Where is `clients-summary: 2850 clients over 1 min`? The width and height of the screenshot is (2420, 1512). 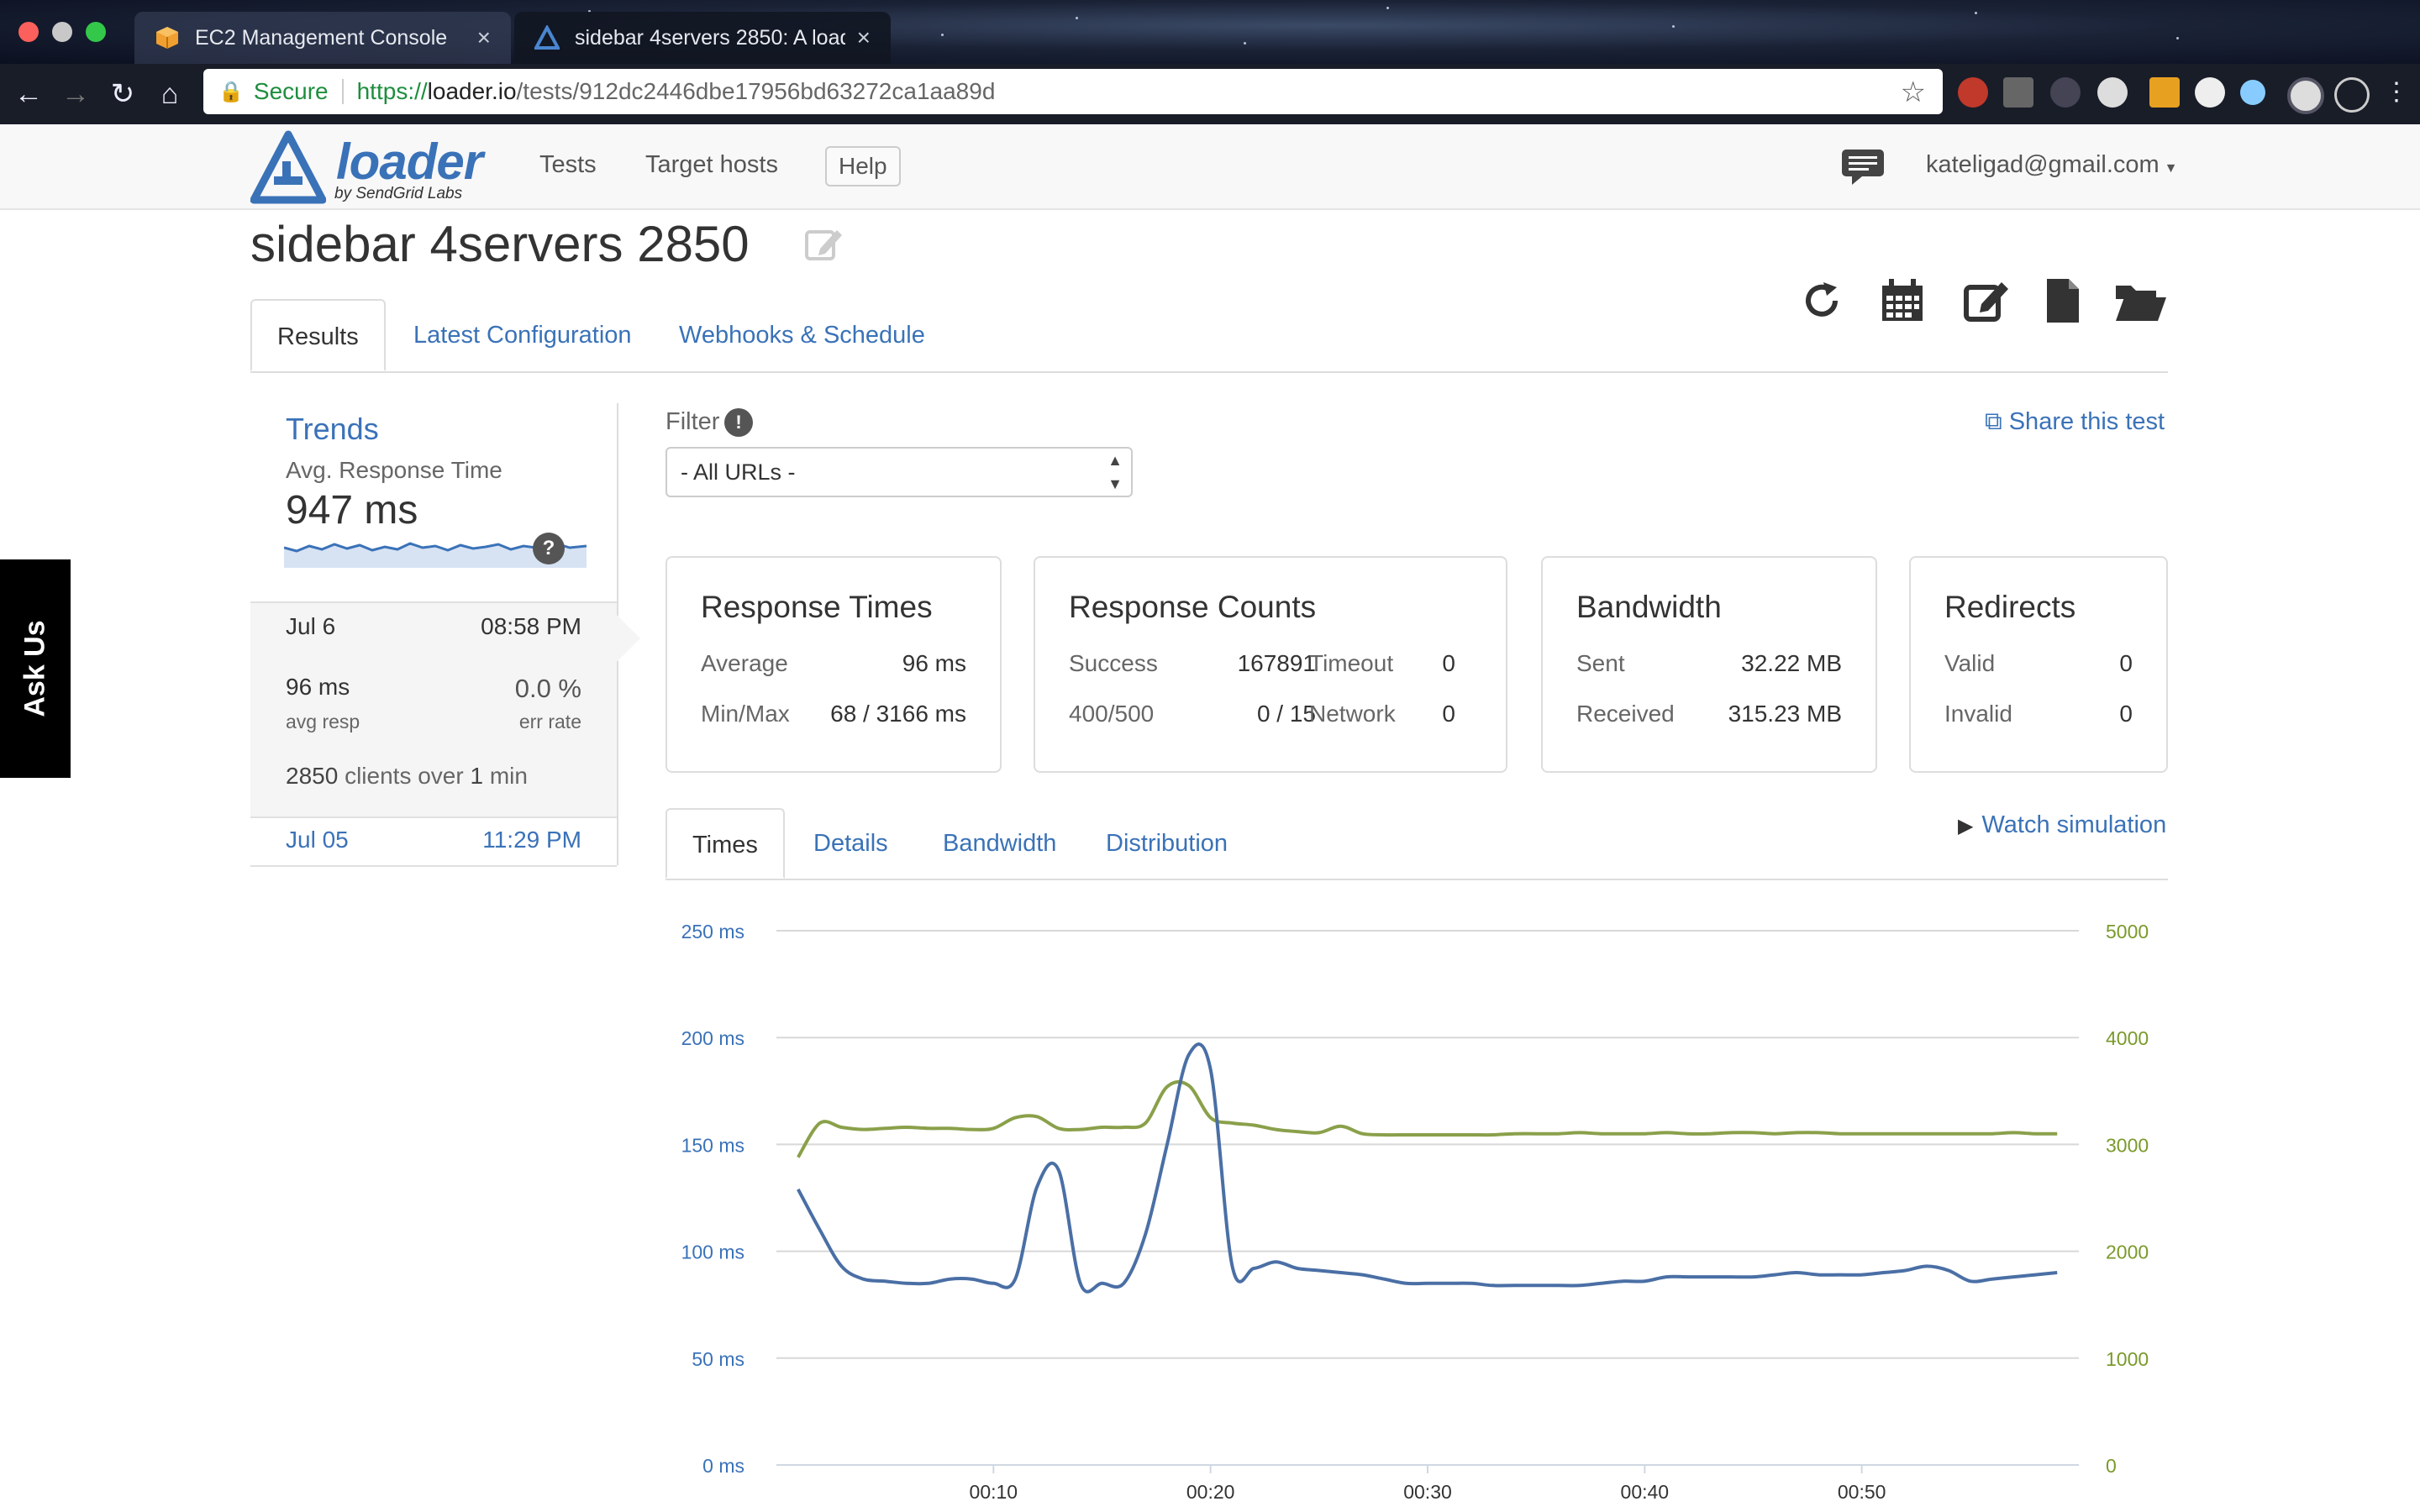
clients-summary: 2850 clients over 1 min is located at coordinates (407, 776).